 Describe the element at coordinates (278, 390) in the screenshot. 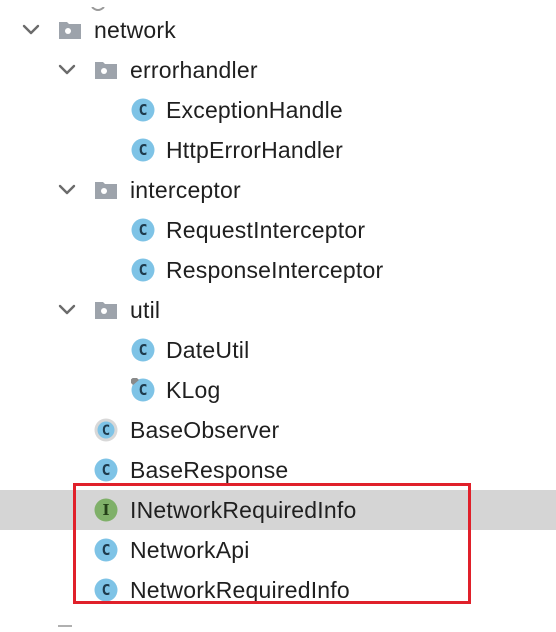

I see `tree-row-klog: C KLog` at that location.